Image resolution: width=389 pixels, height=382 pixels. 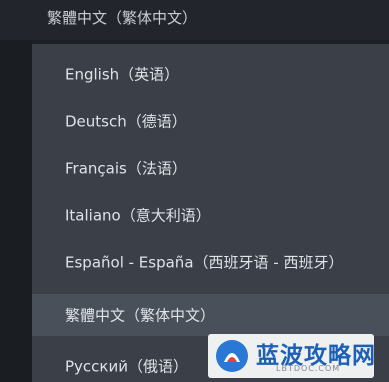 I want to click on language-option-french: Français（法语）, so click(x=210, y=158).